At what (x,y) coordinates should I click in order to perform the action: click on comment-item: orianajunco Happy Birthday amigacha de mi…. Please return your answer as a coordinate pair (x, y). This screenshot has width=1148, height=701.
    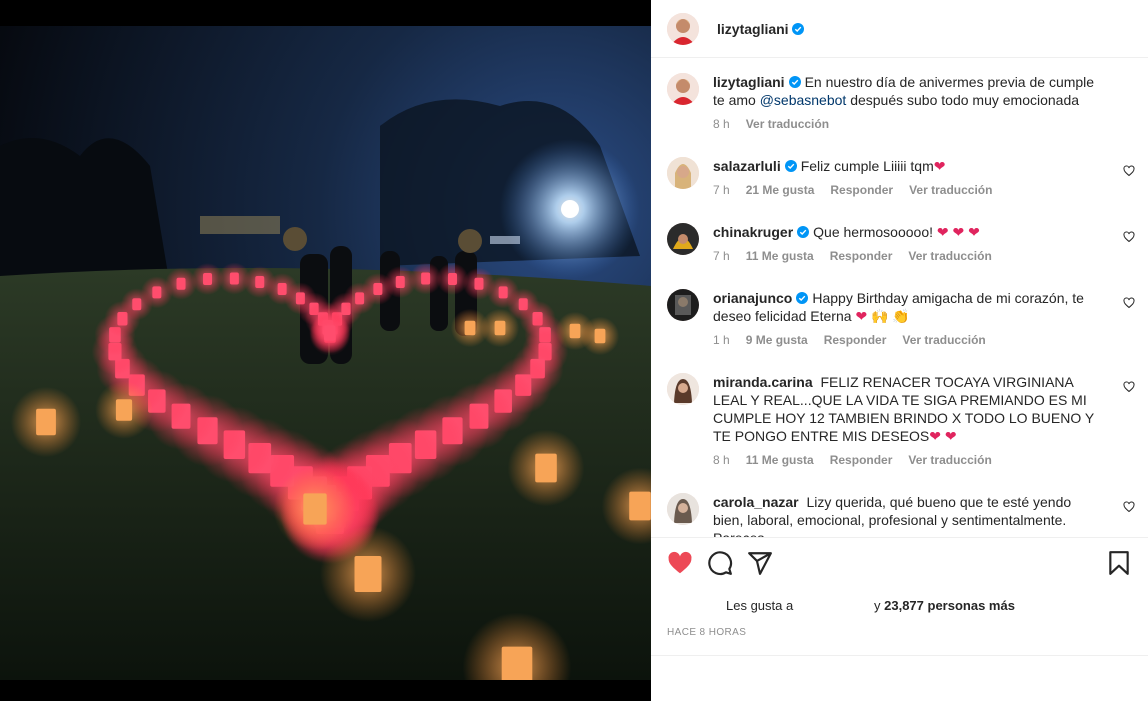
    Looking at the image, I should click on (902, 319).